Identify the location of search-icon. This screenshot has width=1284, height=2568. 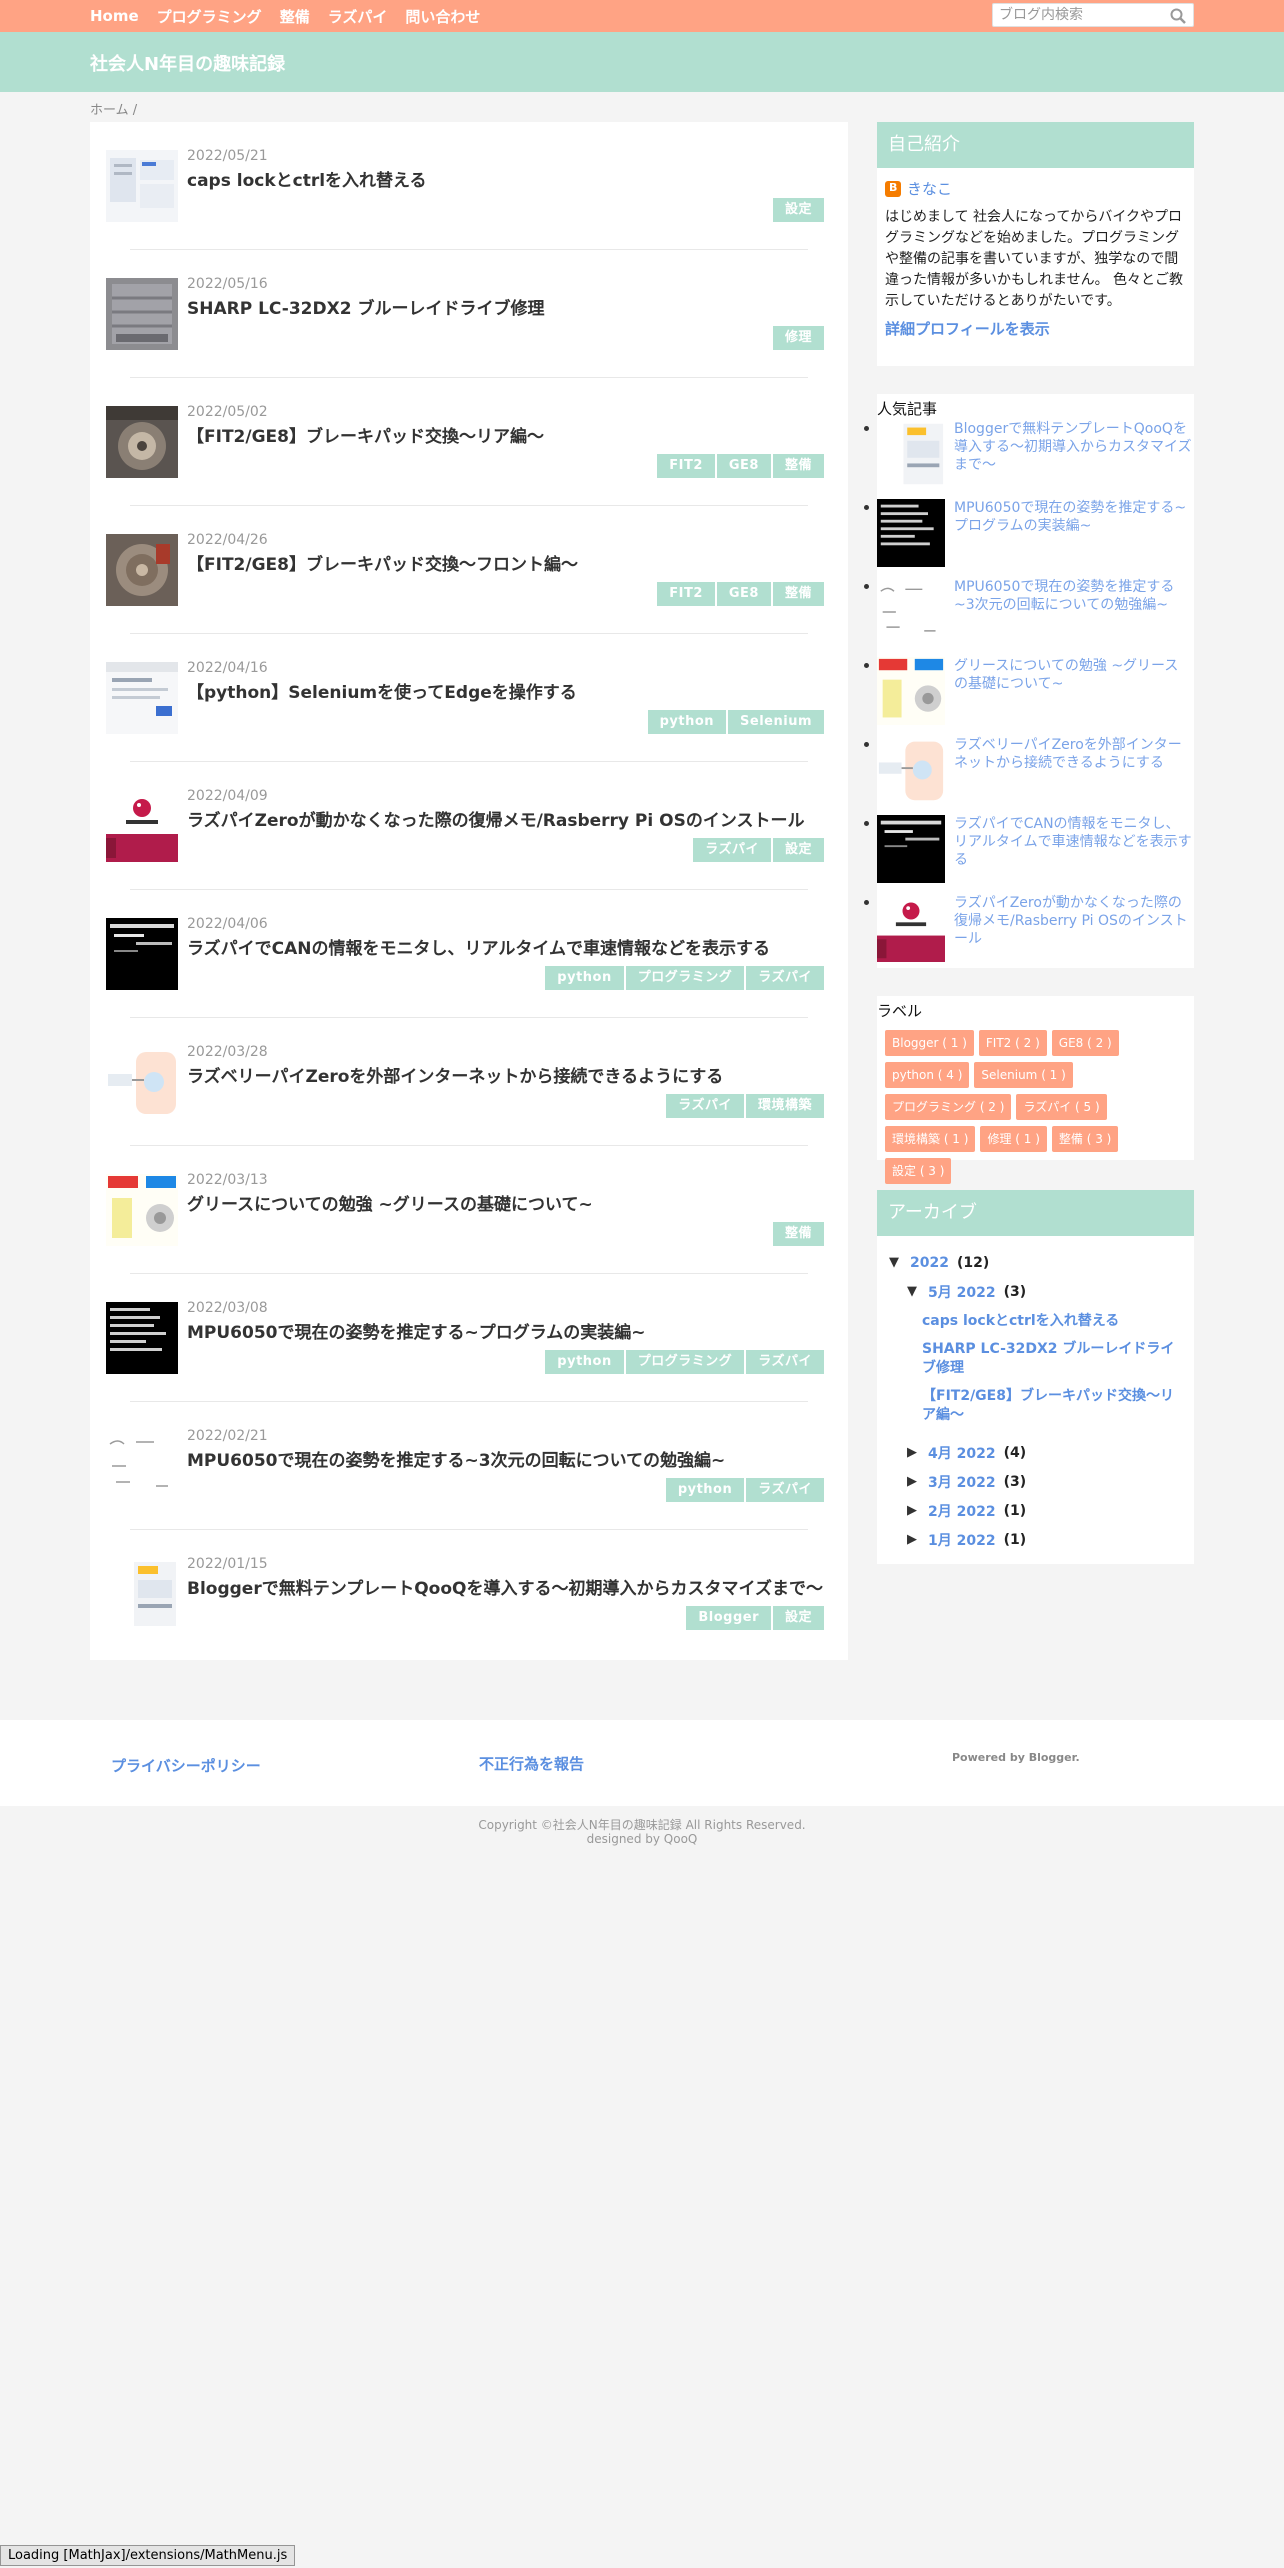
(1178, 16).